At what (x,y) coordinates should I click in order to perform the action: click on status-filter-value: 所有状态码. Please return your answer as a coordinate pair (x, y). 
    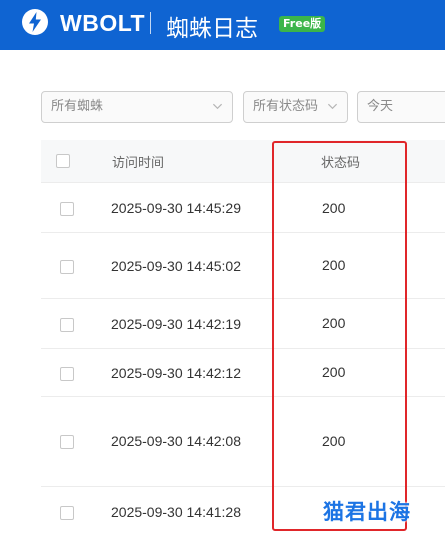
    Looking at the image, I should click on (286, 106).